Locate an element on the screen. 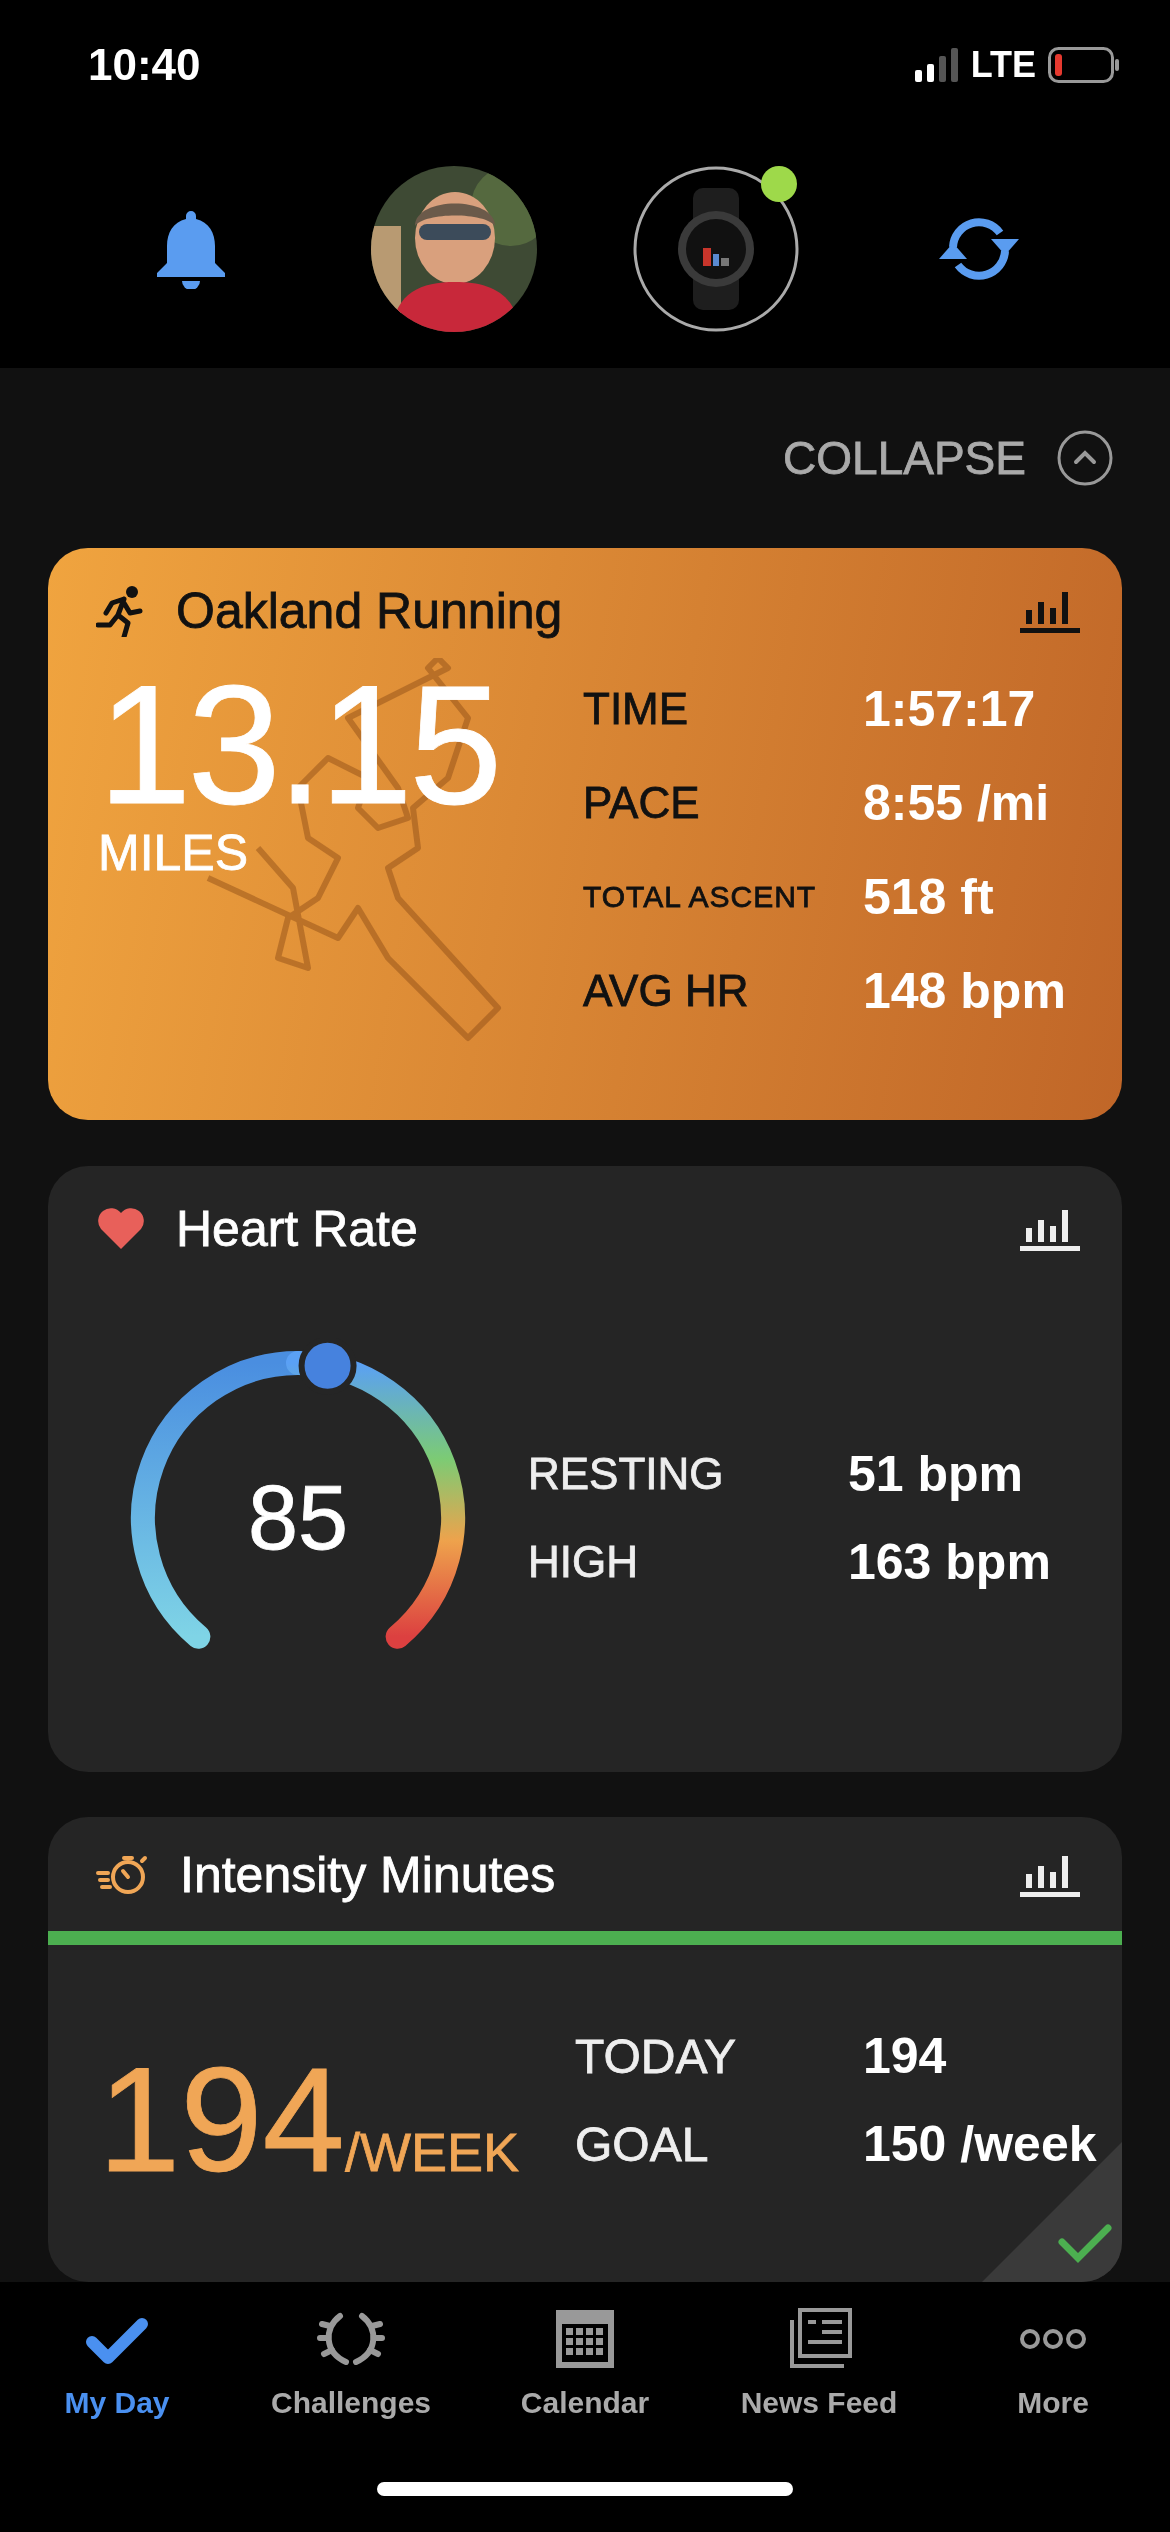 This screenshot has width=1170, height=2532. stat-value: 150 /week is located at coordinates (980, 2144).